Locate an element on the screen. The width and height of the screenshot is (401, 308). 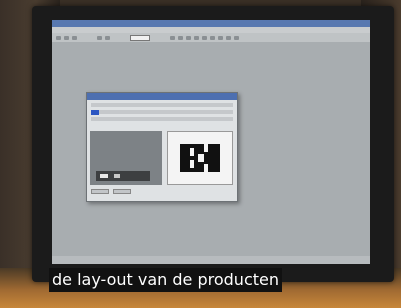
product-shape-graphic is located at coordinates (200, 158).